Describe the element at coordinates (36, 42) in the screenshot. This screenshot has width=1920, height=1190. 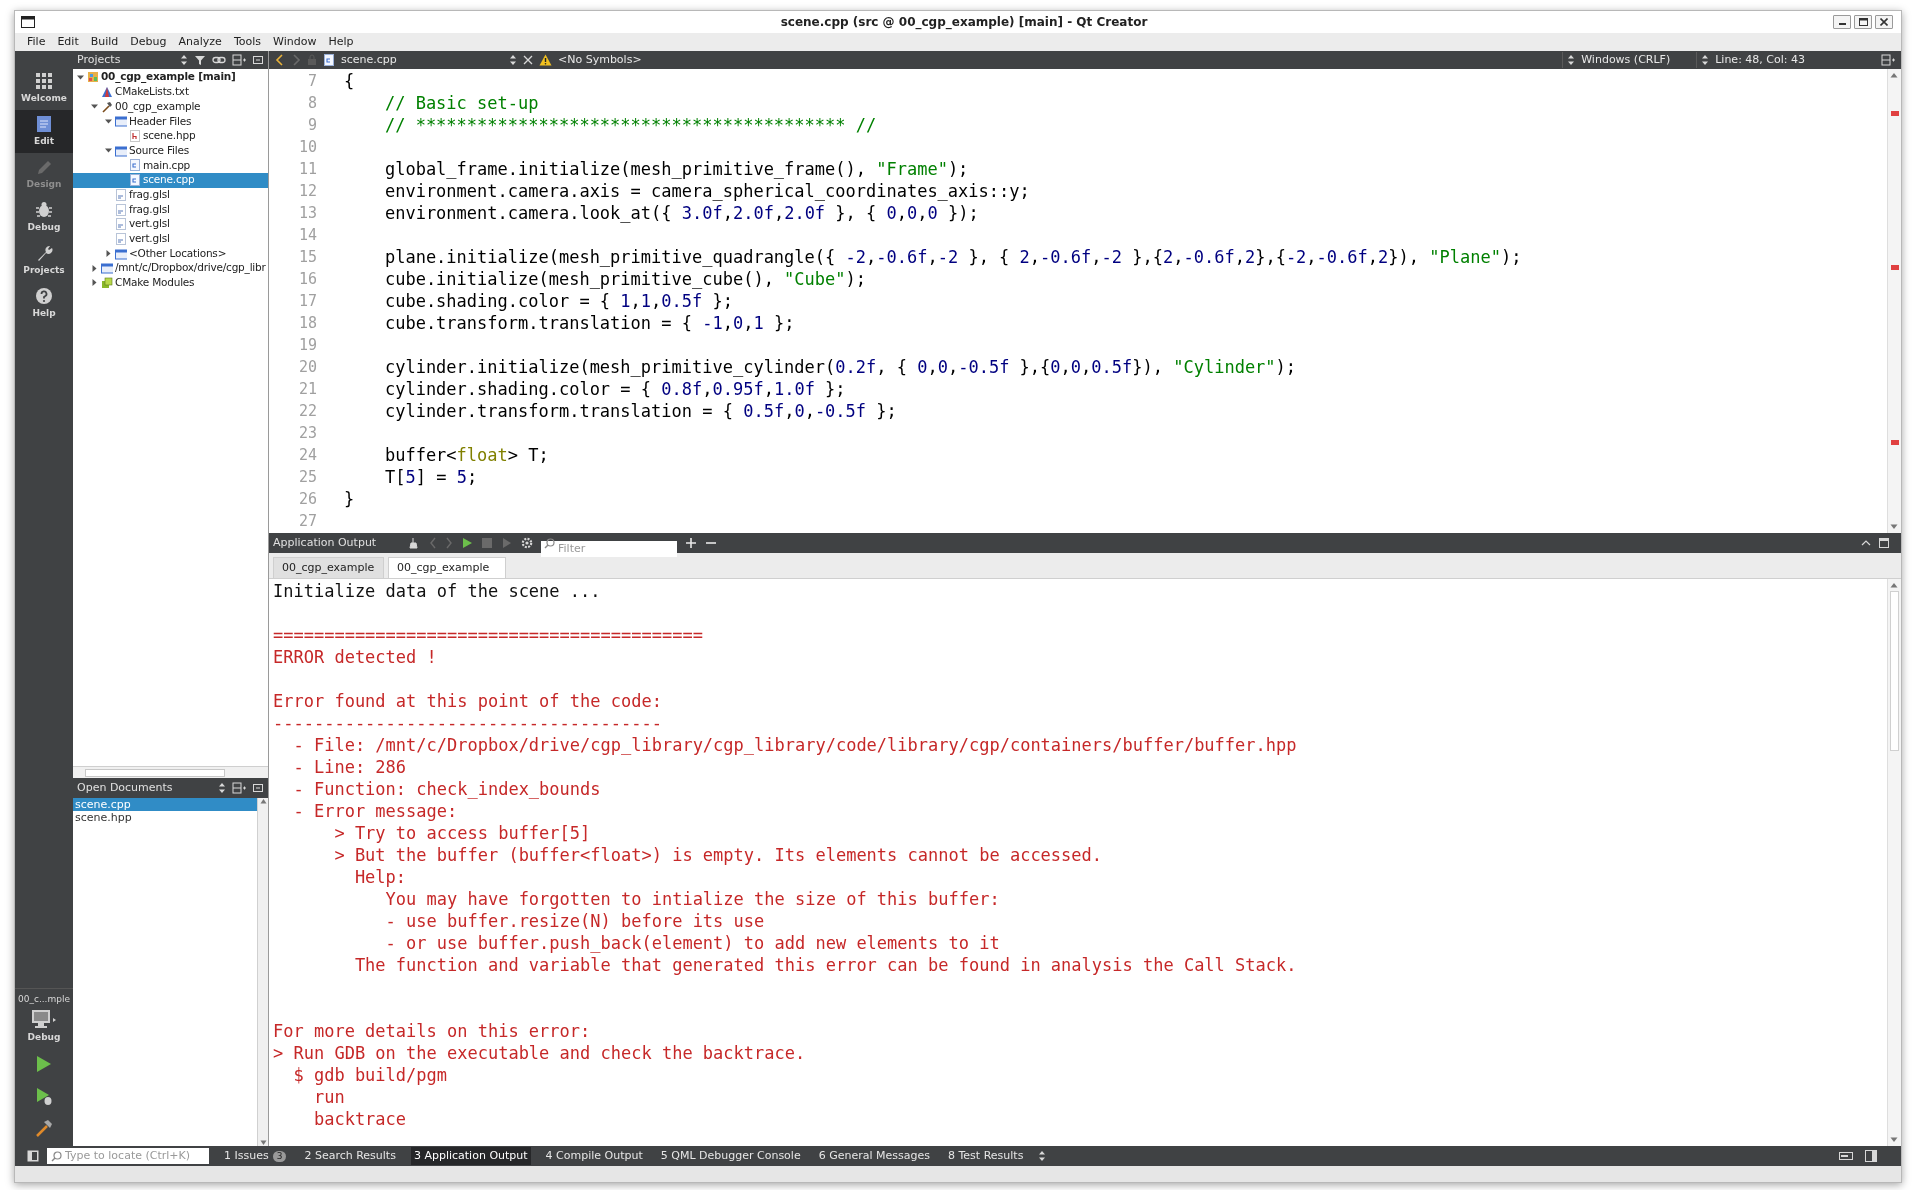
I see `menu-item: File` at that location.